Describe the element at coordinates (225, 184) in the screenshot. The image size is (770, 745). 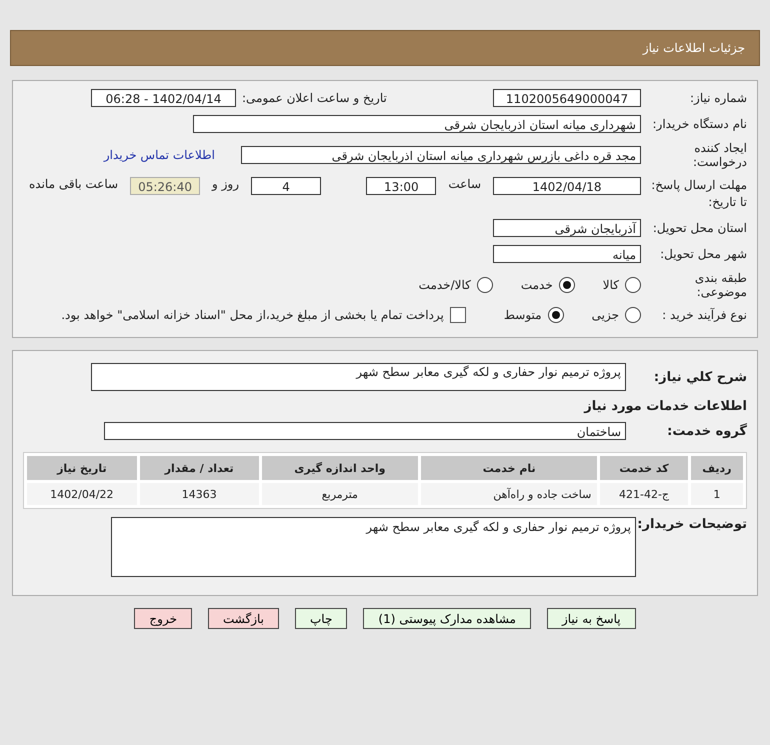
I see `days-label: روز و` at that location.